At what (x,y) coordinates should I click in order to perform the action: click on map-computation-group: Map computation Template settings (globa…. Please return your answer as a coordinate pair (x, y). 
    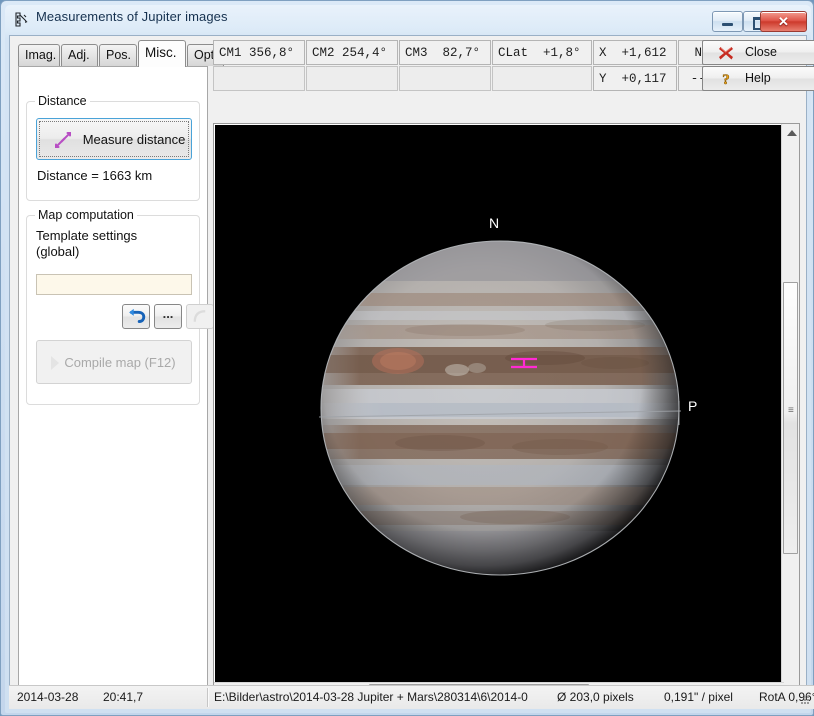
    Looking at the image, I should click on (120, 306).